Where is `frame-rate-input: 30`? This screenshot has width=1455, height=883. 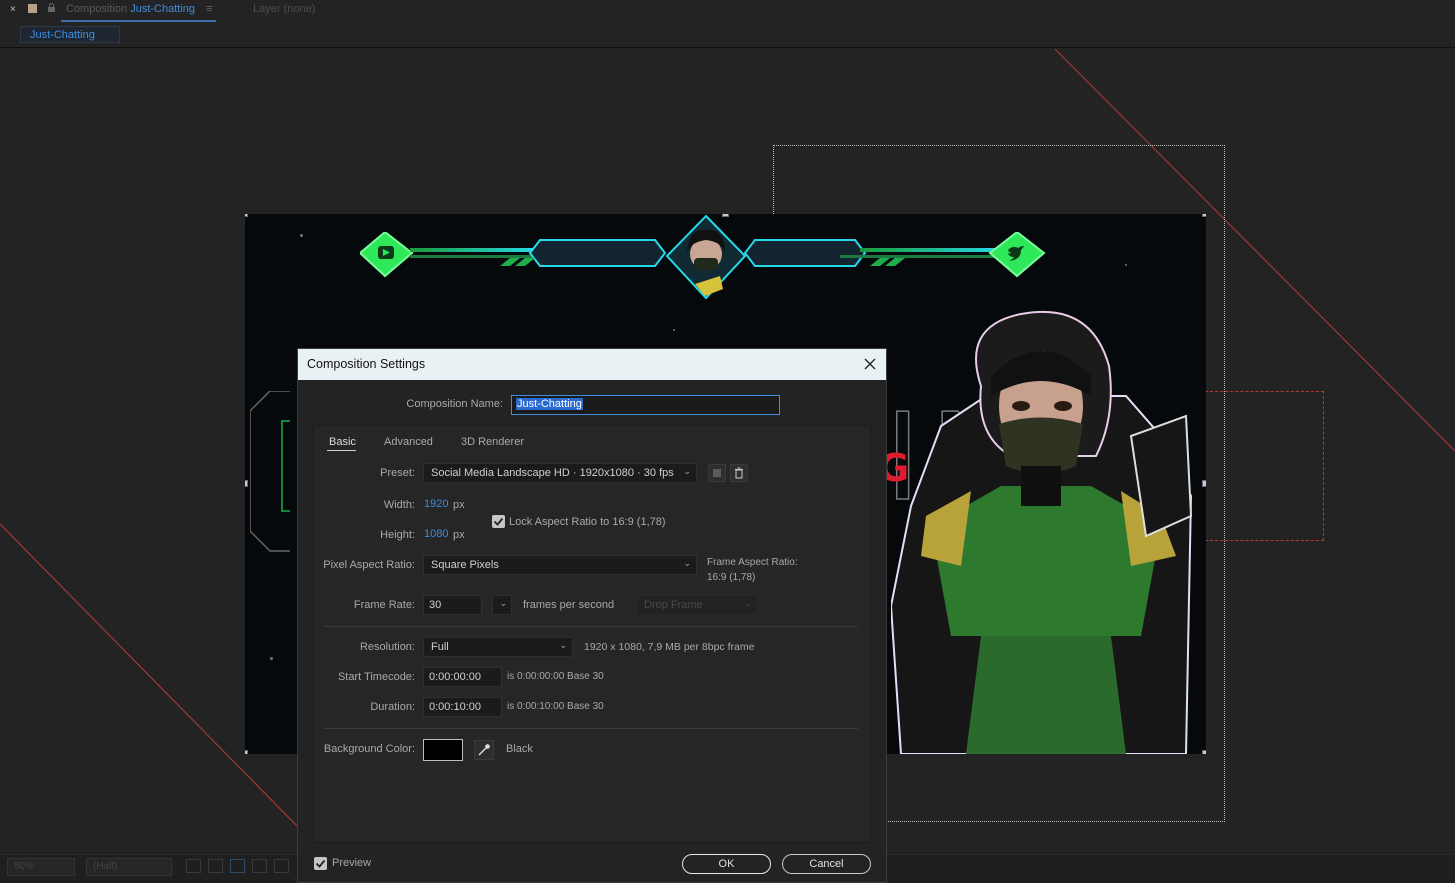
frame-rate-input: 30 is located at coordinates (452, 605).